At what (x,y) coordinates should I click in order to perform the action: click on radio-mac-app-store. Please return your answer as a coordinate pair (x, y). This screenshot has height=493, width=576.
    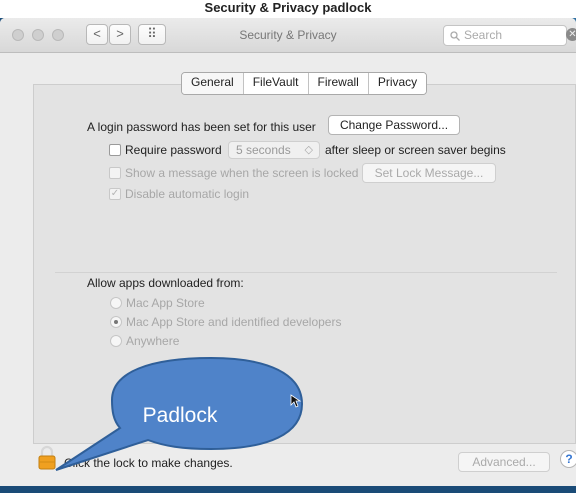
    Looking at the image, I should click on (116, 303).